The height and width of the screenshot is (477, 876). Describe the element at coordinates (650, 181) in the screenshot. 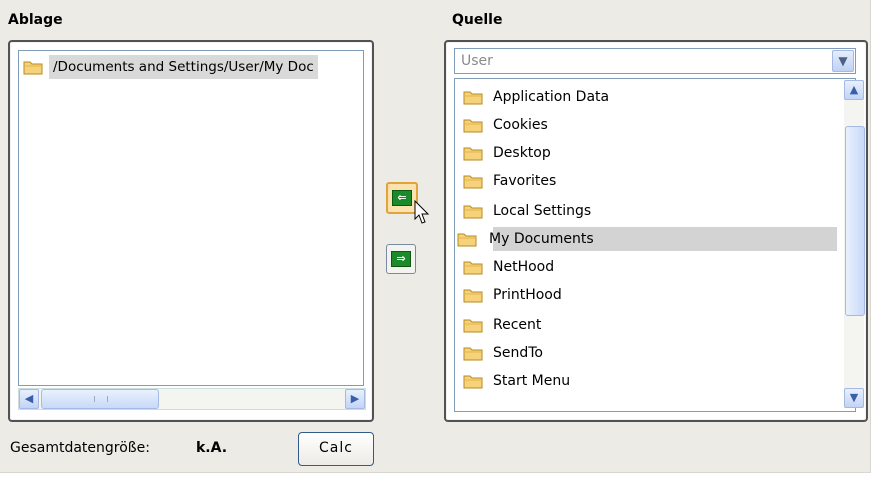

I see `list-item: Favorites` at that location.